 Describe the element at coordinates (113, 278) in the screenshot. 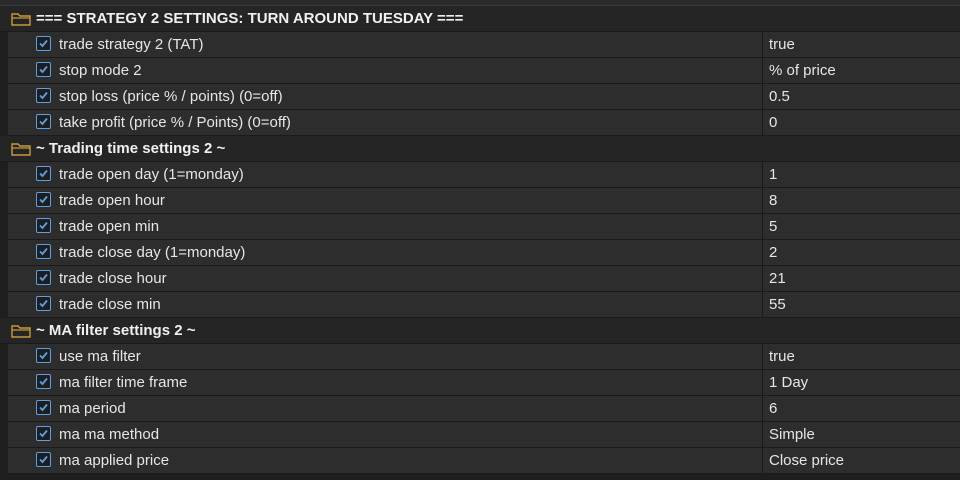

I see `setting-name: trade close hour` at that location.